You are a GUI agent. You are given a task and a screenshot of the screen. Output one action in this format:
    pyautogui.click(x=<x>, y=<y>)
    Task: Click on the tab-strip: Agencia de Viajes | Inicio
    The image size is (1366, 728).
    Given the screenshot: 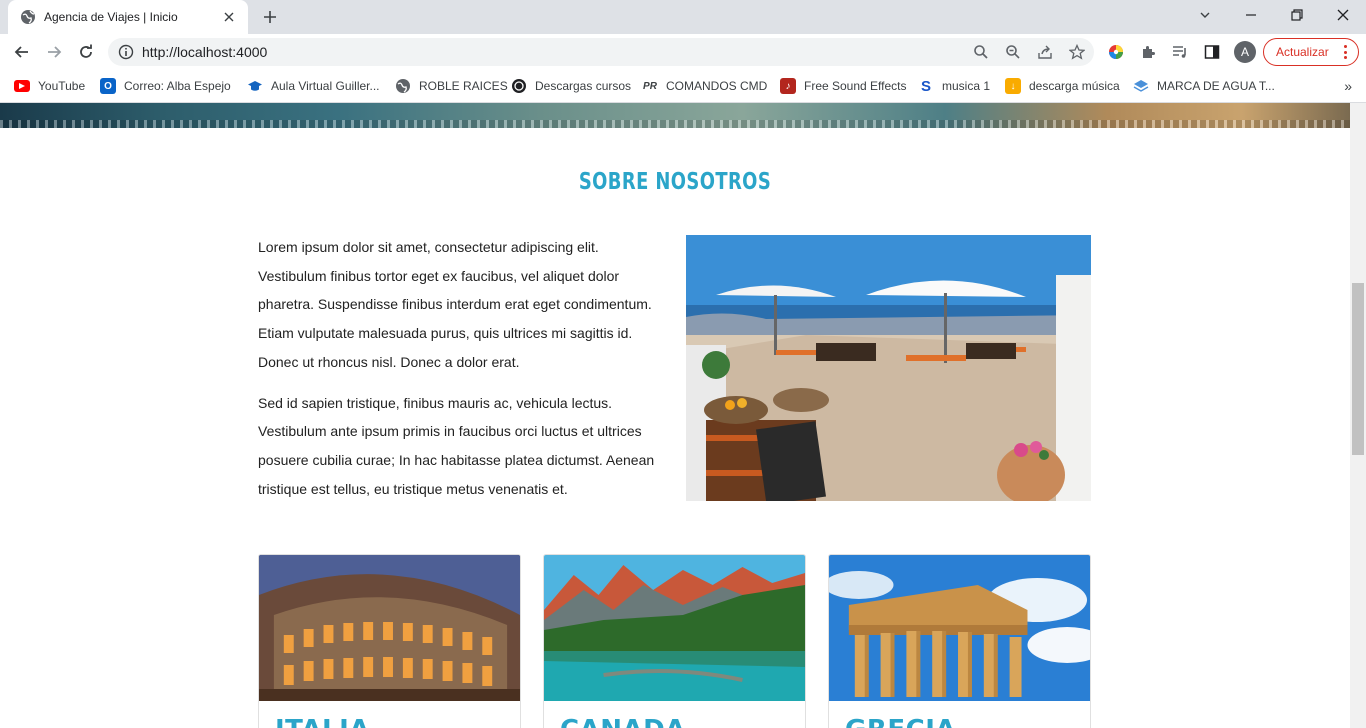 What is the action you would take?
    pyautogui.click(x=683, y=17)
    